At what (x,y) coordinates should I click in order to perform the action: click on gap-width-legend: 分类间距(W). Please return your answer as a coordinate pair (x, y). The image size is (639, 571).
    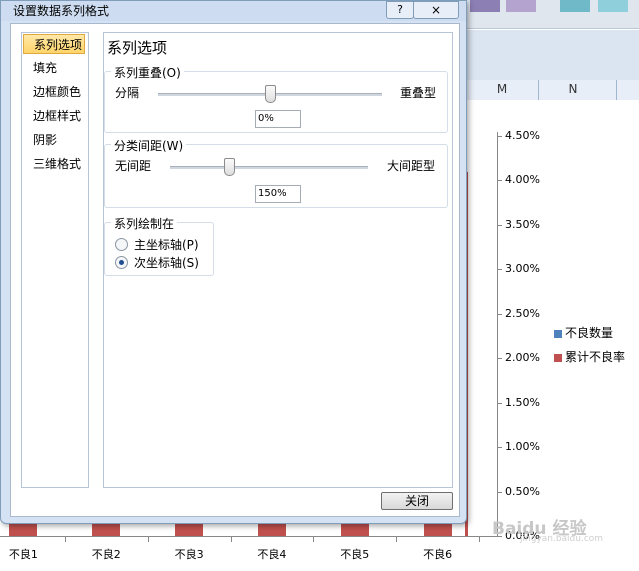
    Looking at the image, I should click on (149, 145).